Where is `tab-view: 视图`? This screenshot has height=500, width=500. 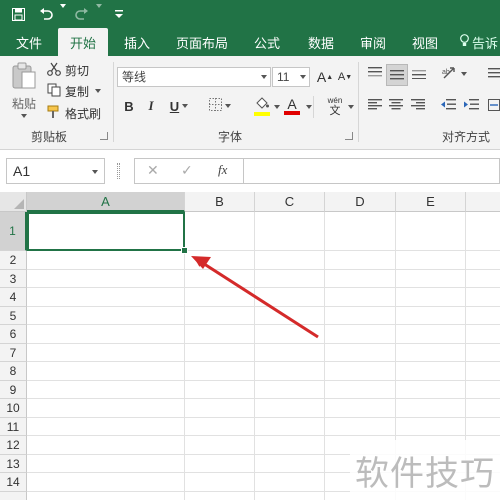 tab-view: 视图 is located at coordinates (425, 42).